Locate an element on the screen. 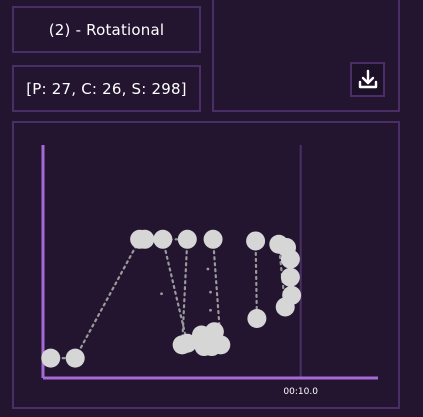 The height and width of the screenshot is (417, 423). mode-label: (2) - Rotational is located at coordinates (106, 29).